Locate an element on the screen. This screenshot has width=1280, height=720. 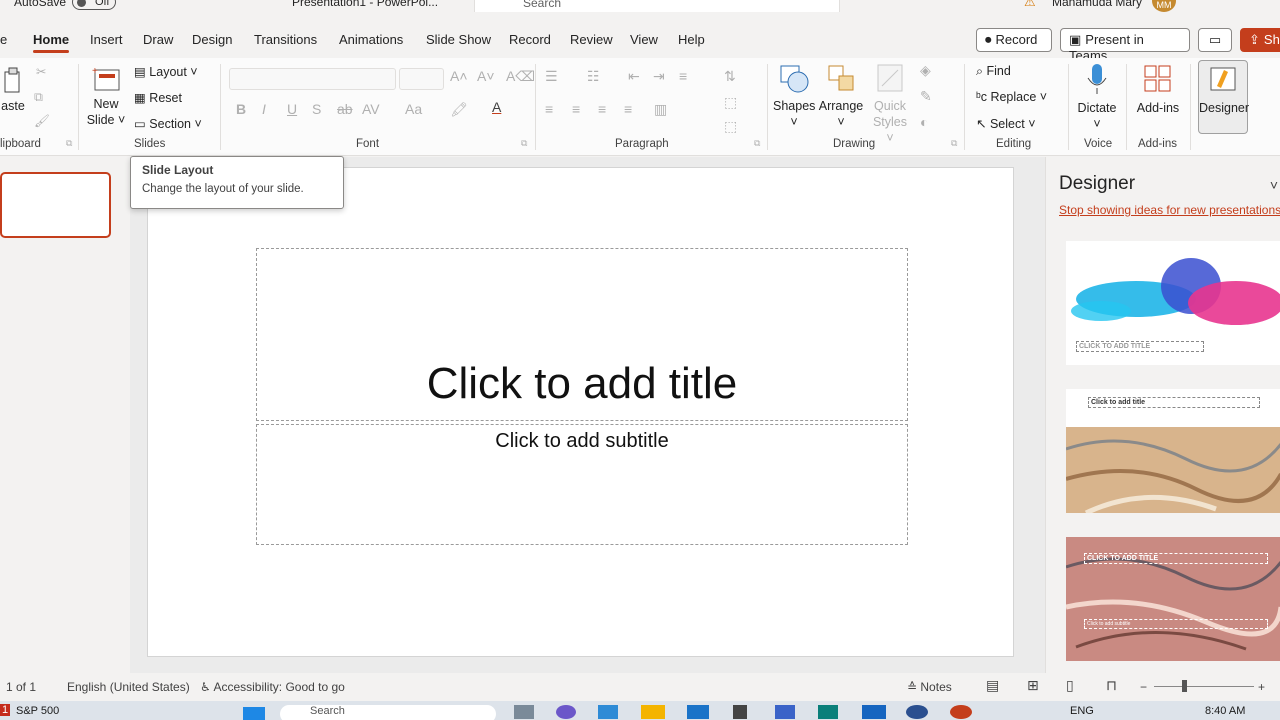
taskbar-search: Search is located at coordinates (388, 712).